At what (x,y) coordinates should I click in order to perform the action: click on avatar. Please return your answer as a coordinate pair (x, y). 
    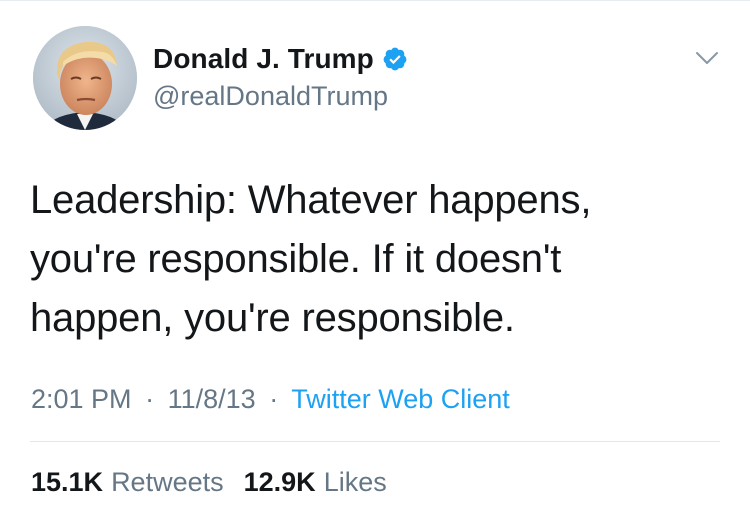
    Looking at the image, I should click on (85, 78).